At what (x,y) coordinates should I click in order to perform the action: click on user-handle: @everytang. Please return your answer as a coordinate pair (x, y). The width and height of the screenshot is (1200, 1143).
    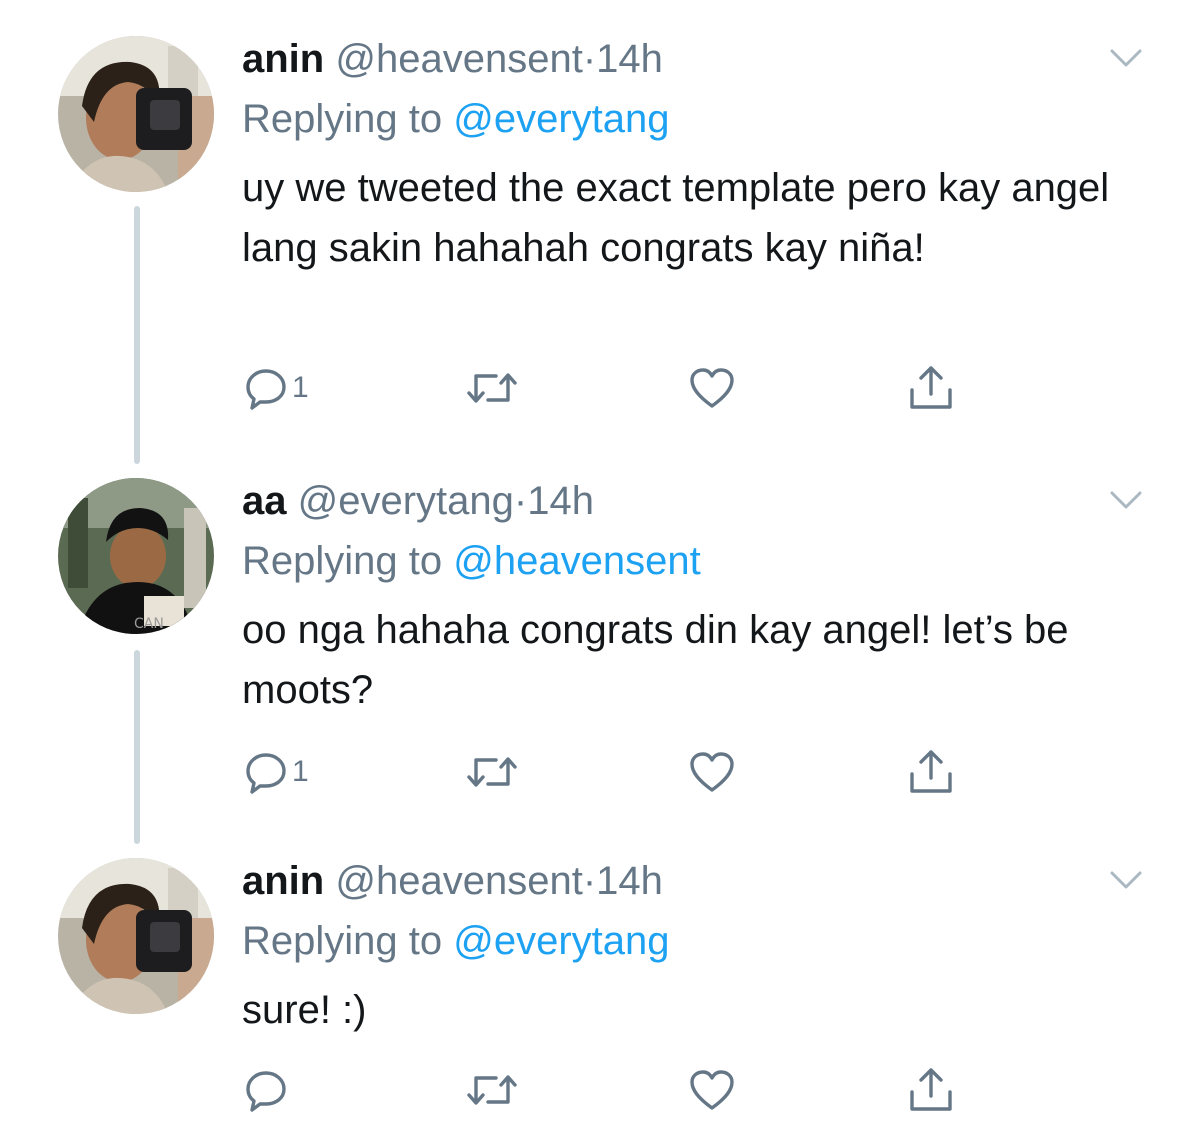
    Looking at the image, I should click on (406, 501).